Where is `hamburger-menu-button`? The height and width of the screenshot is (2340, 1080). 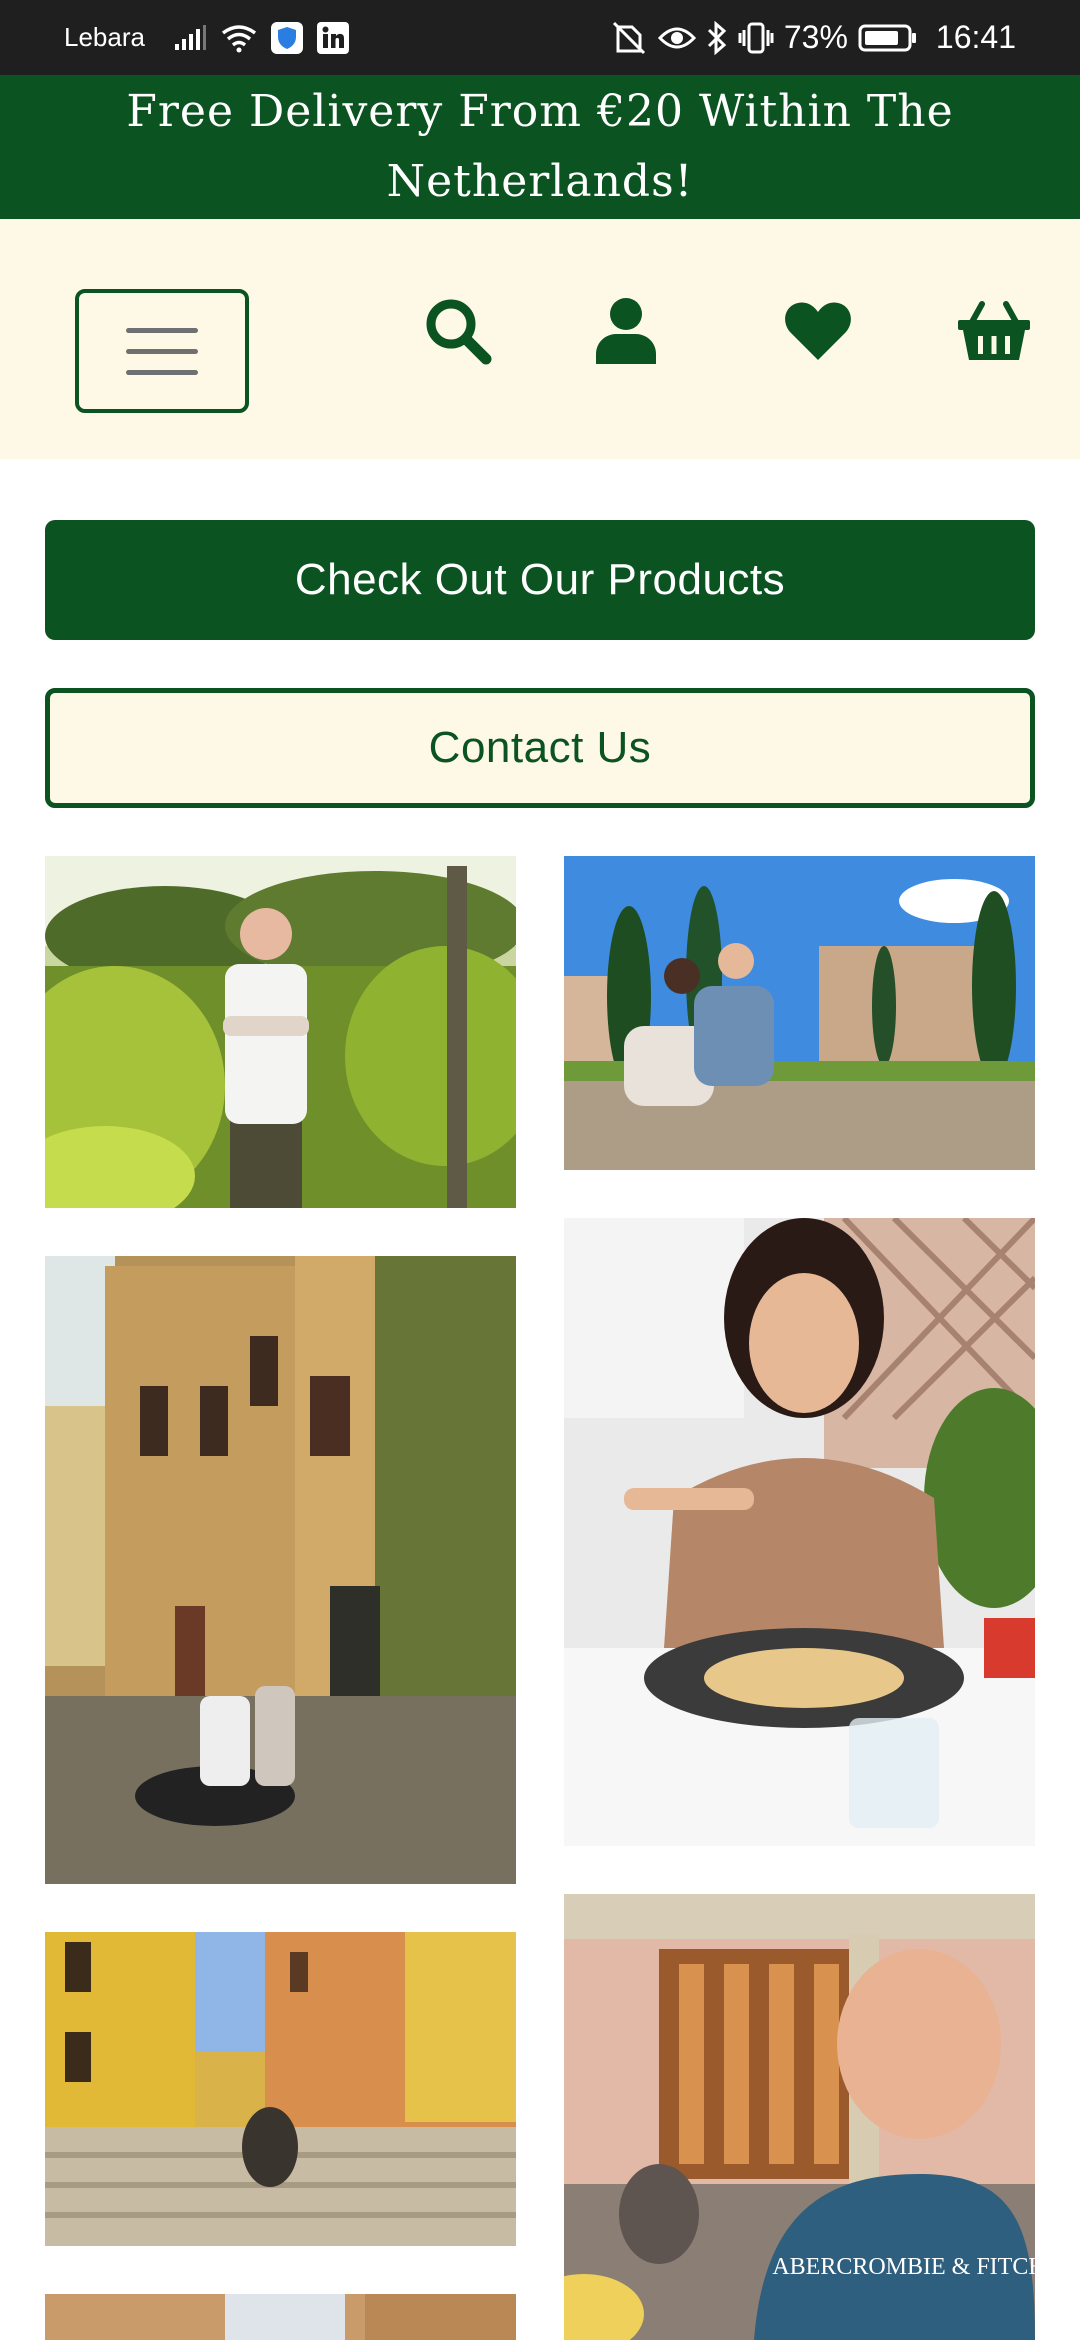
hamburger-menu-button is located at coordinates (162, 351).